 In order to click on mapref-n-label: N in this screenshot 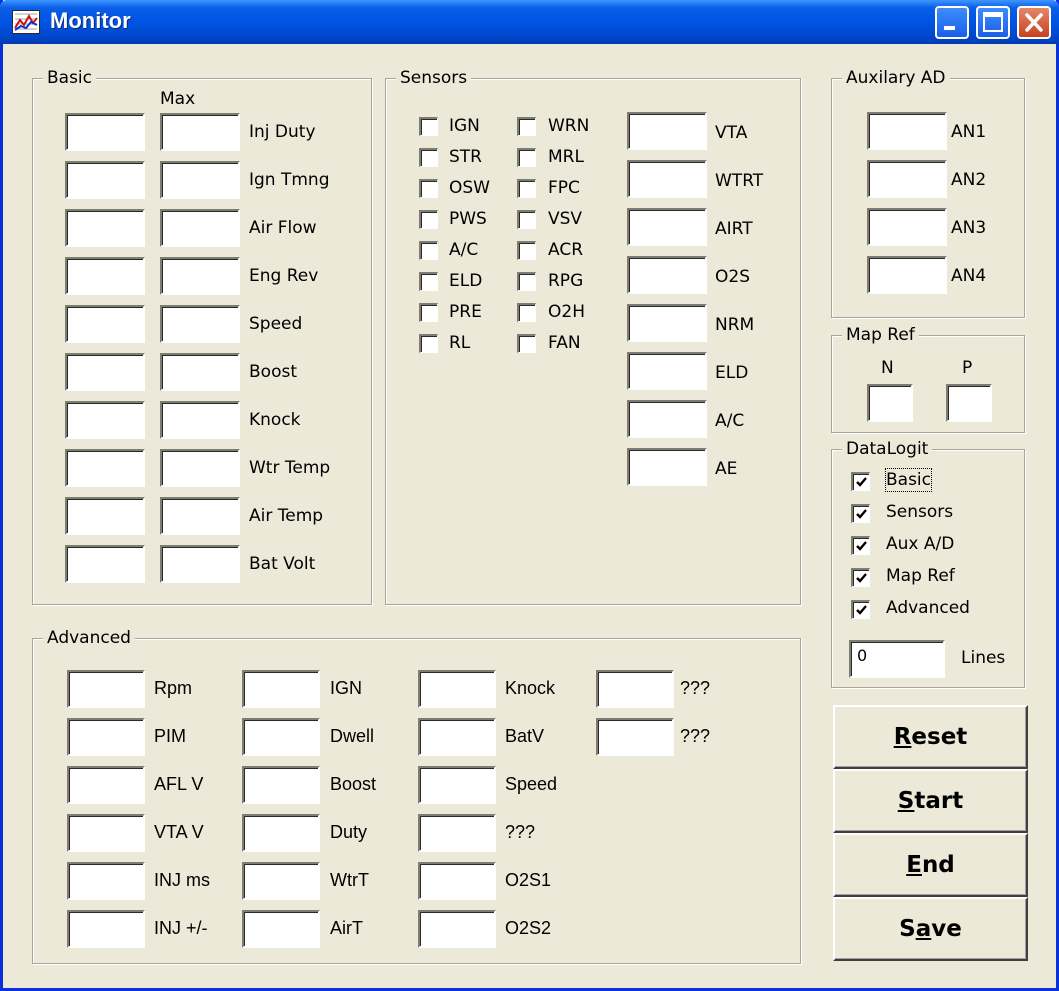, I will do `click(887, 368)`.